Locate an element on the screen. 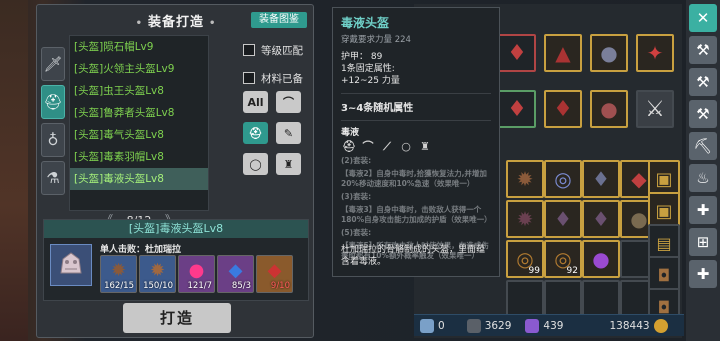 Image resolution: width=720 pixels, height=341 pixels. sword-icon: ⚔ is located at coordinates (655, 109).